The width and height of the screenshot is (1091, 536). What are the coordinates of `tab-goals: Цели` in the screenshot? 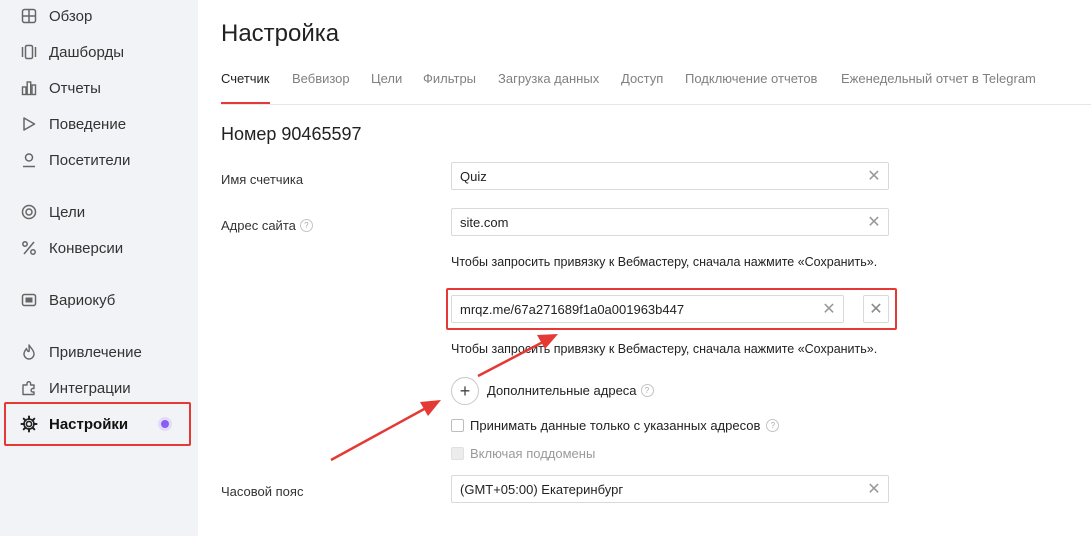 It's located at (386, 86).